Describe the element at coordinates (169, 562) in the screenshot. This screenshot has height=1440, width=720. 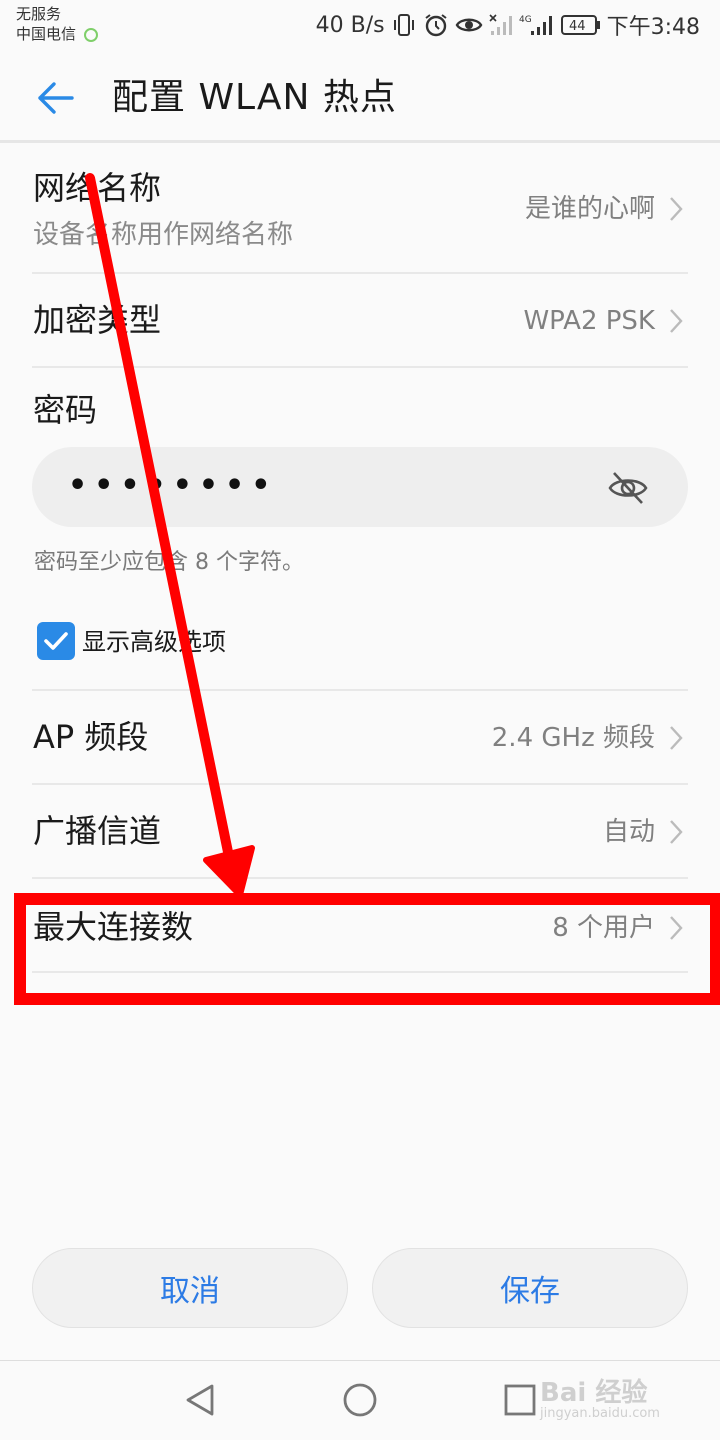
I see `password-hint: 密码至少应包含 8 个字符。` at that location.